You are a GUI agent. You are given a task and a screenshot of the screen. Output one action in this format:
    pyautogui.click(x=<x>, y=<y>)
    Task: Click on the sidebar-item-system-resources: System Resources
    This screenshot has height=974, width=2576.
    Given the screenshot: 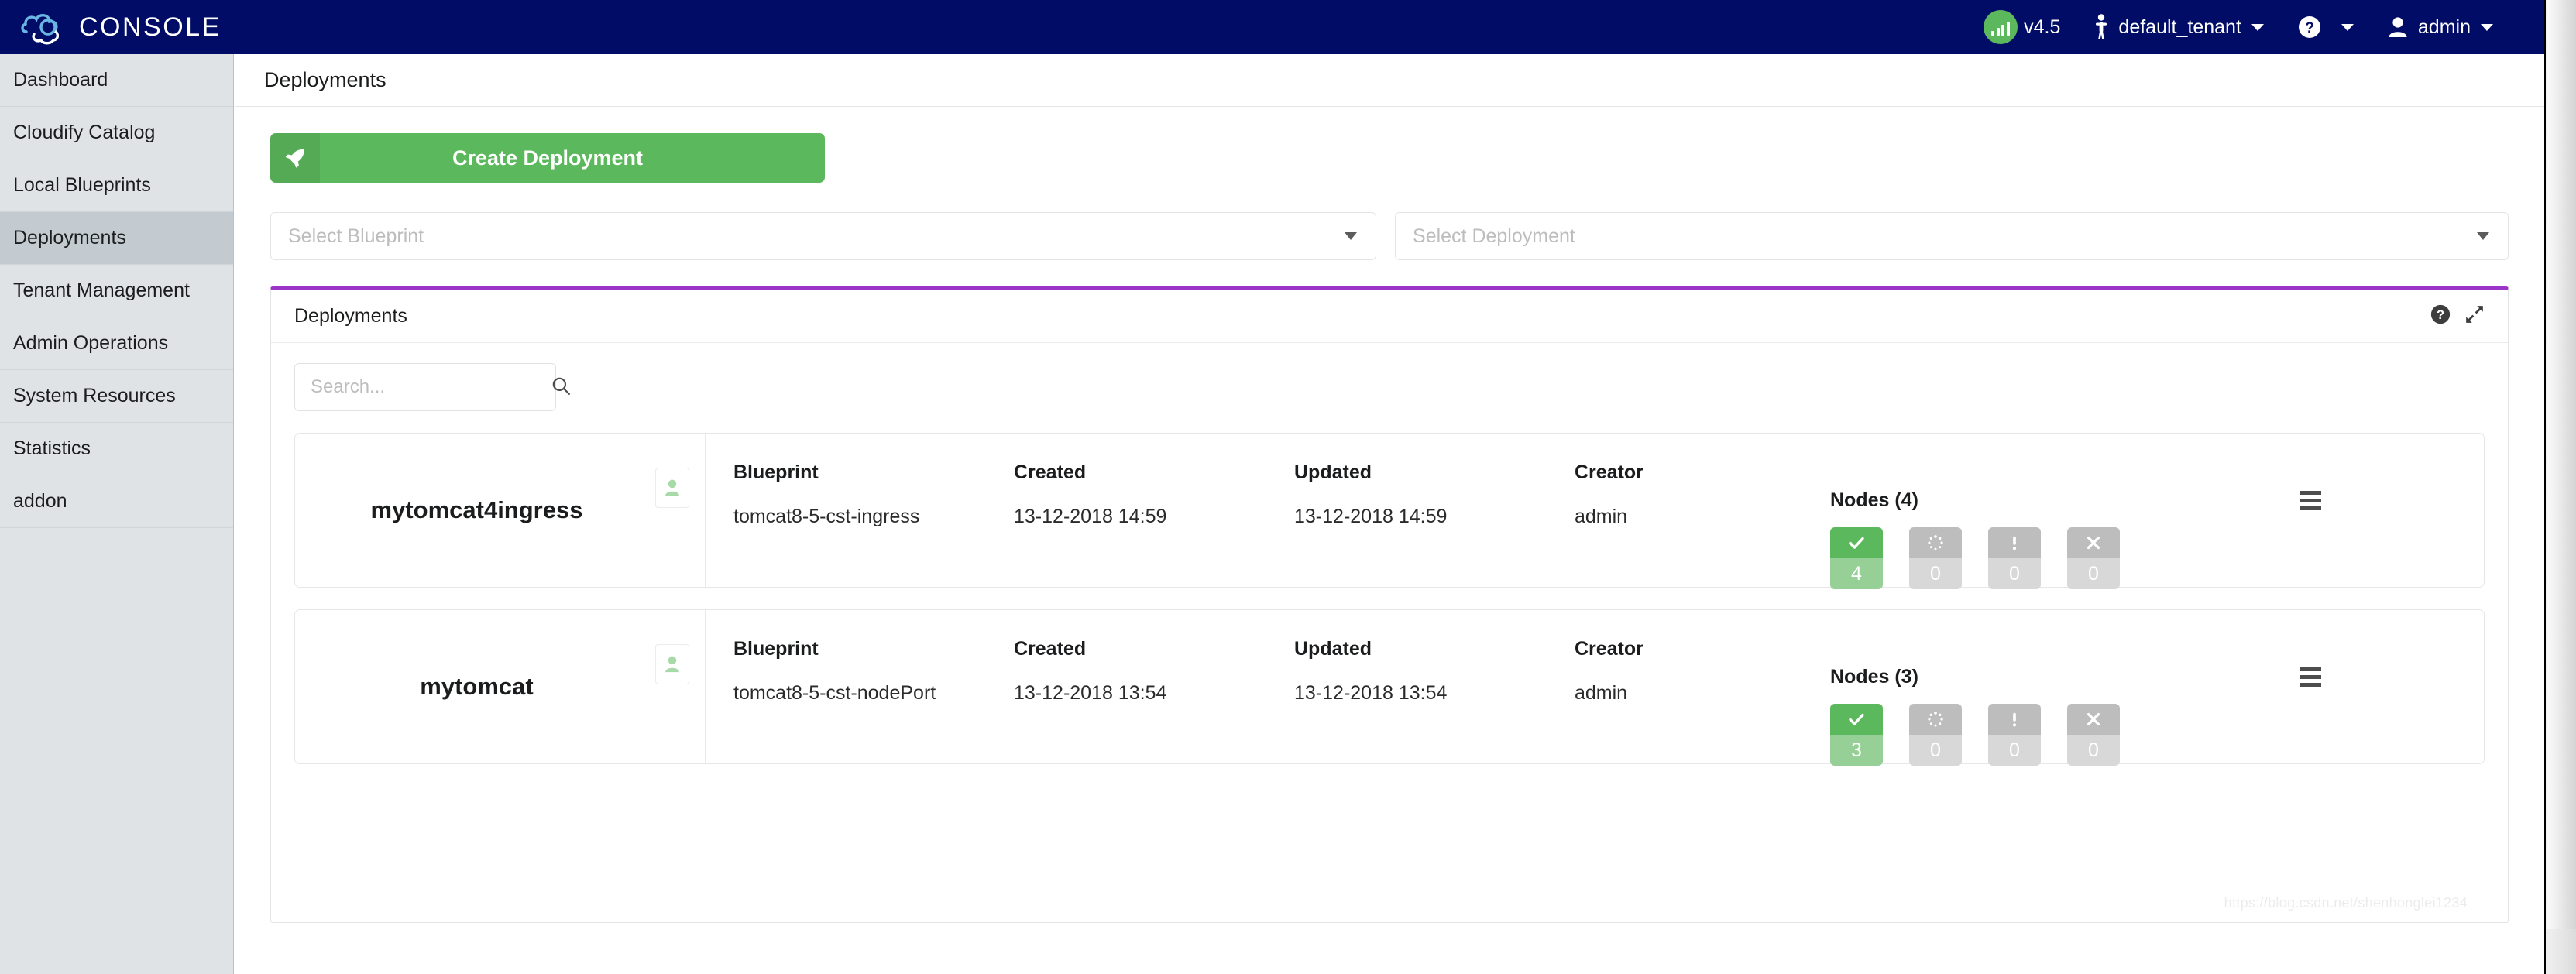 What is the action you would take?
    pyautogui.click(x=116, y=396)
    